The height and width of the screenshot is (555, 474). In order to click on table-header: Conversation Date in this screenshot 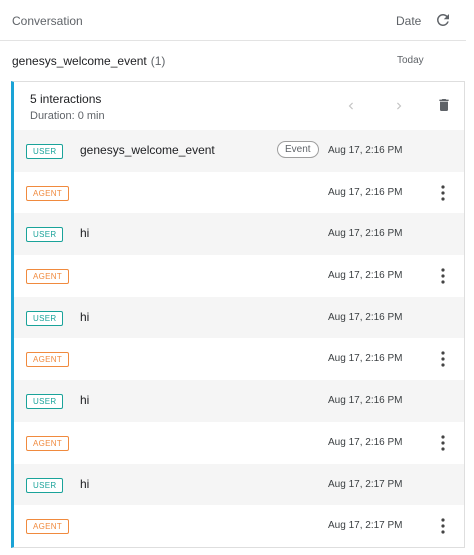, I will do `click(233, 20)`.